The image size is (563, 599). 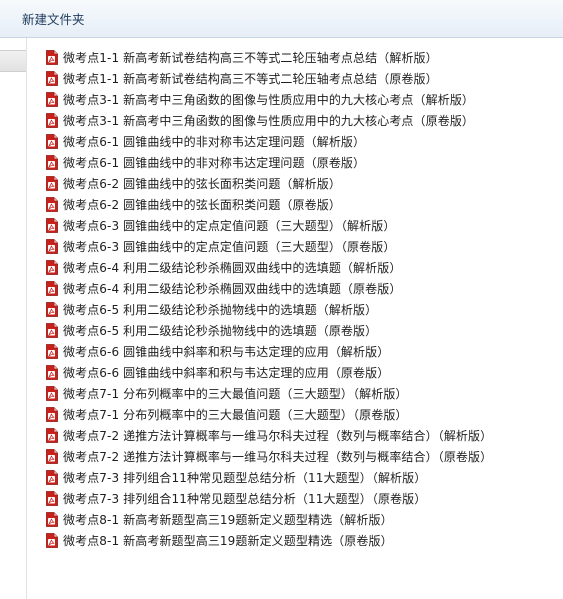 What do you see at coordinates (278, 436) in the screenshot?
I see `file-name: 微考点7-2 递推方法计算概率与一维马尔科夫过程（数列与概率结合）（解析版）` at bounding box center [278, 436].